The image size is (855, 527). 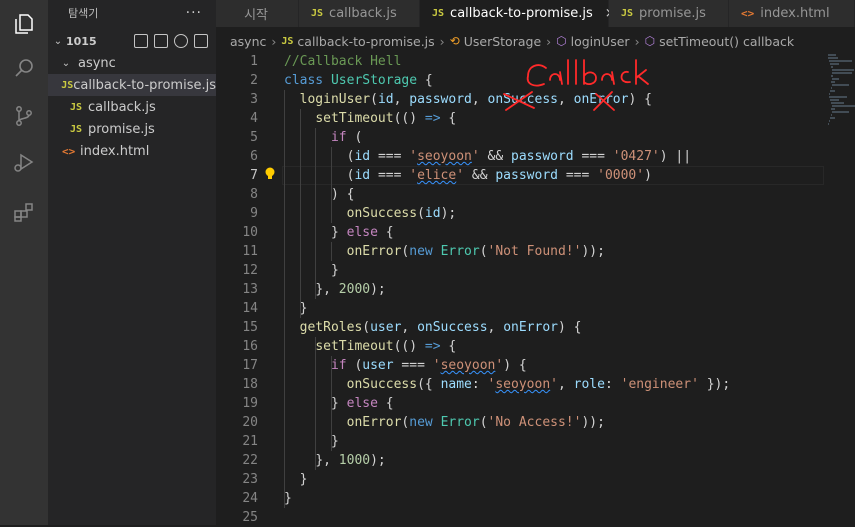 What do you see at coordinates (516, 460) in the screenshot?
I see `code-line: 22 }, 1000);` at bounding box center [516, 460].